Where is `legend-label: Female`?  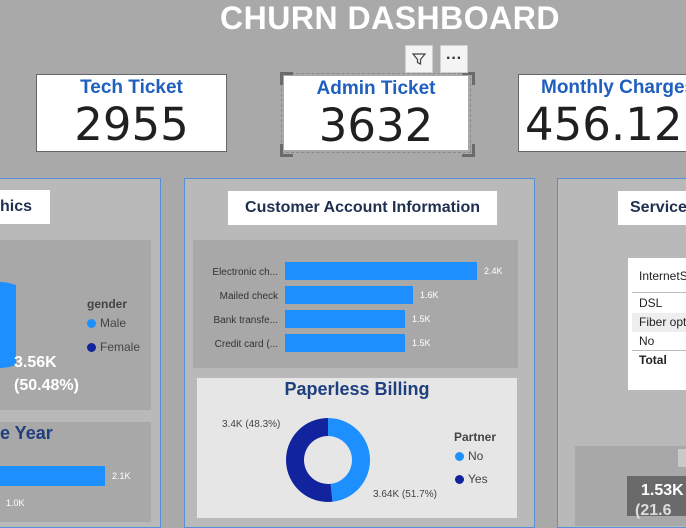
legend-label: Female is located at coordinates (120, 347).